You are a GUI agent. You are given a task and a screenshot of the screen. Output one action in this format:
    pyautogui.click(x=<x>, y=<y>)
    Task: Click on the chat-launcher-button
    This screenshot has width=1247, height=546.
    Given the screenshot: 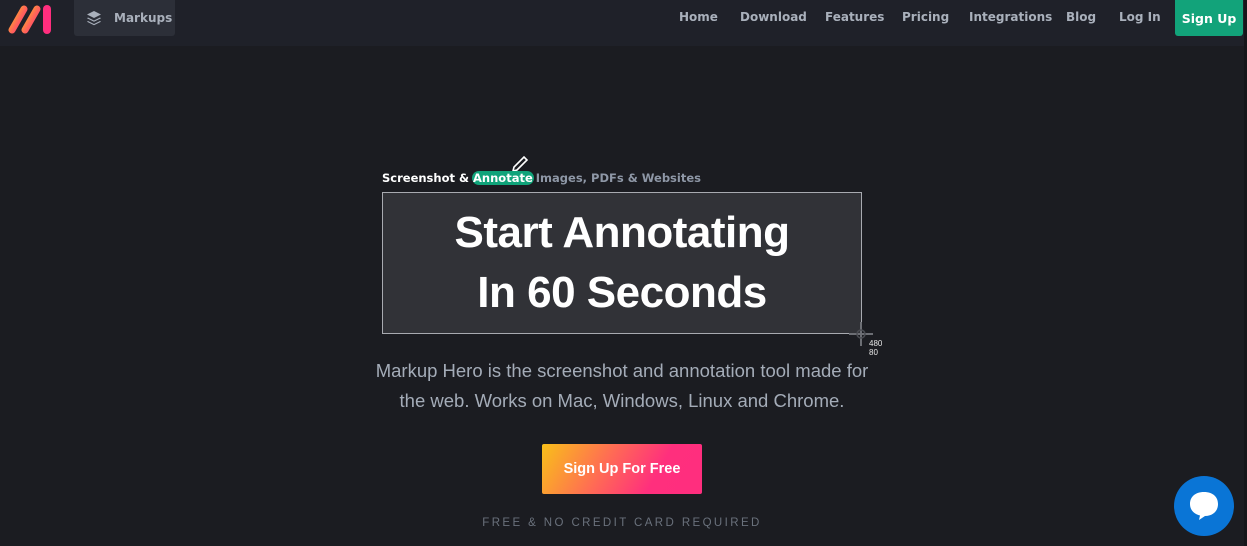 What is the action you would take?
    pyautogui.click(x=1204, y=506)
    